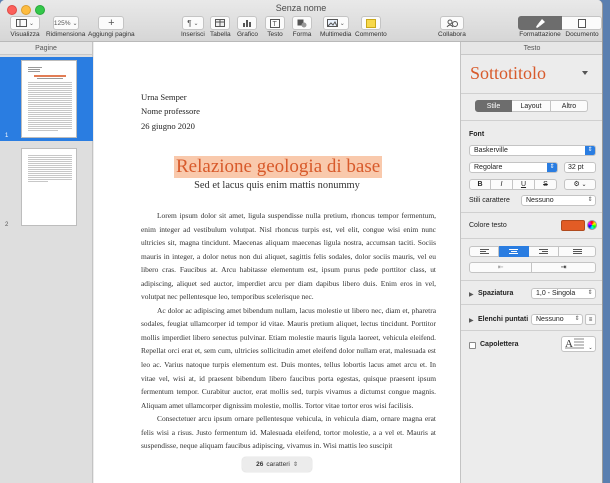 The height and width of the screenshot is (483, 610). Describe the element at coordinates (508, 73) in the screenshot. I see `paragraph-style-name: Sottotitolo` at that location.